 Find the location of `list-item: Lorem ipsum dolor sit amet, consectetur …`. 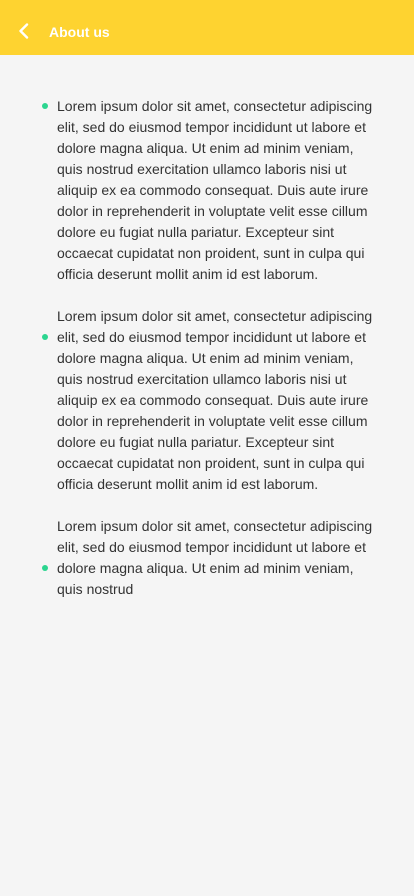

list-item: Lorem ipsum dolor sit amet, consectetur … is located at coordinates (207, 558).